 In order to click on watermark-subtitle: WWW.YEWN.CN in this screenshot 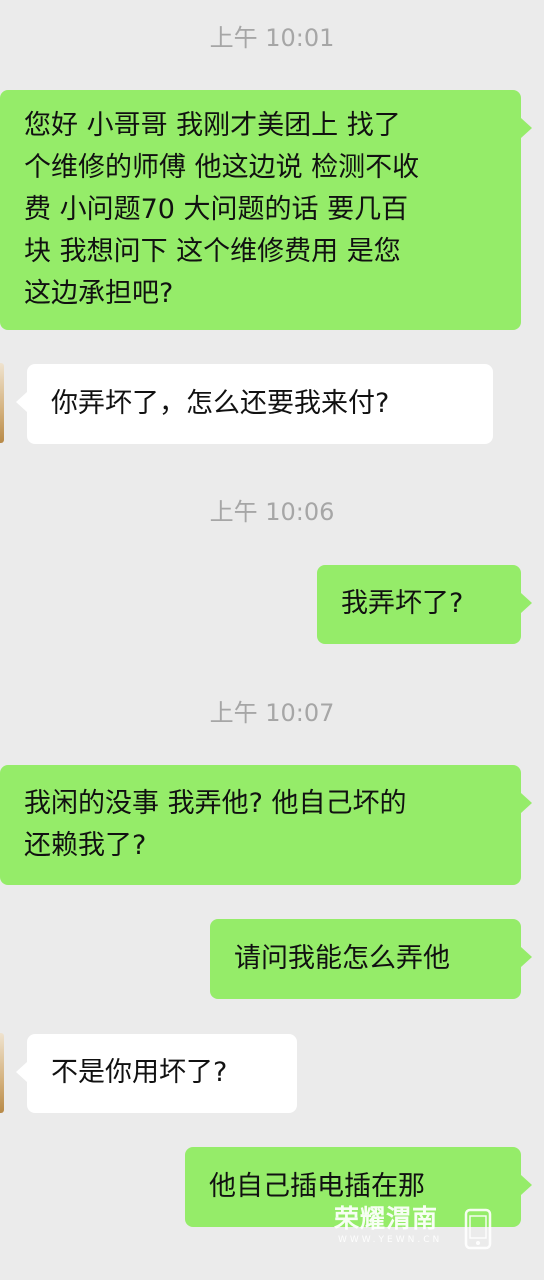, I will do `click(390, 1240)`.